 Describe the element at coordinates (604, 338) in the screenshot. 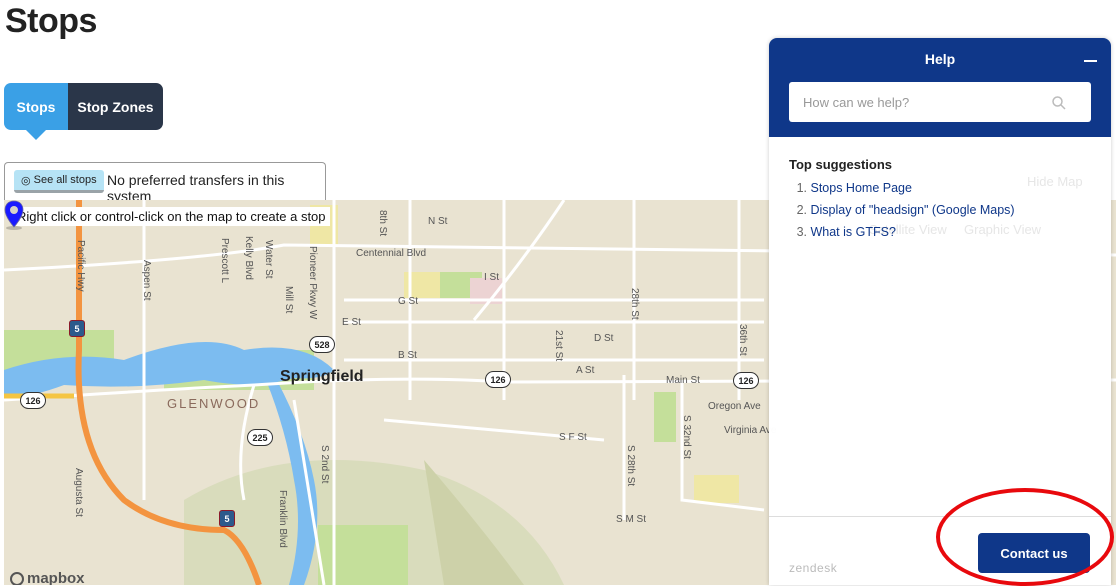

I see `street-label: D St` at that location.